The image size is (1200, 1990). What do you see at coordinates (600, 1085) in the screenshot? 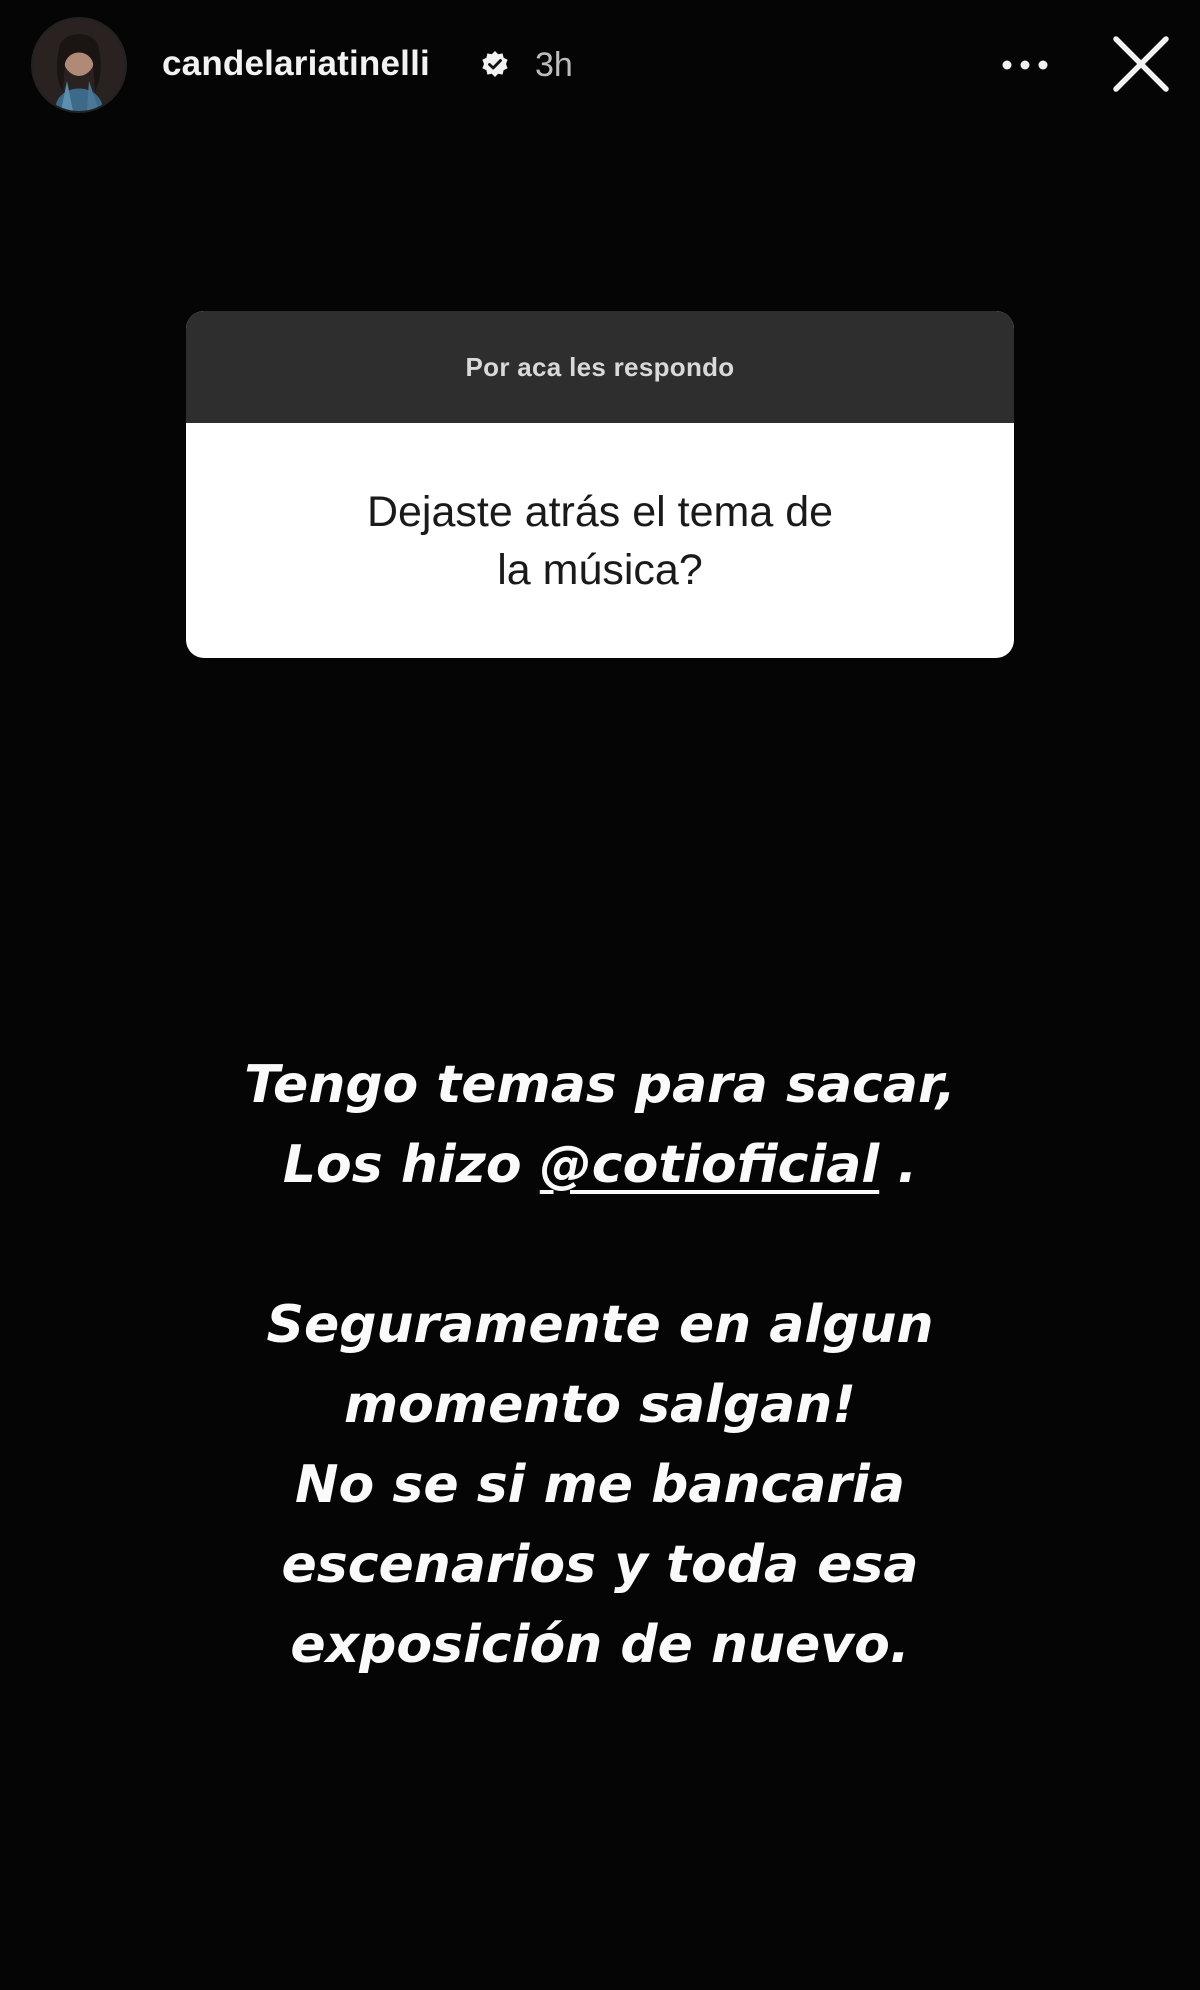
I see `answer-line-1: Tengo temas para sacar,` at bounding box center [600, 1085].